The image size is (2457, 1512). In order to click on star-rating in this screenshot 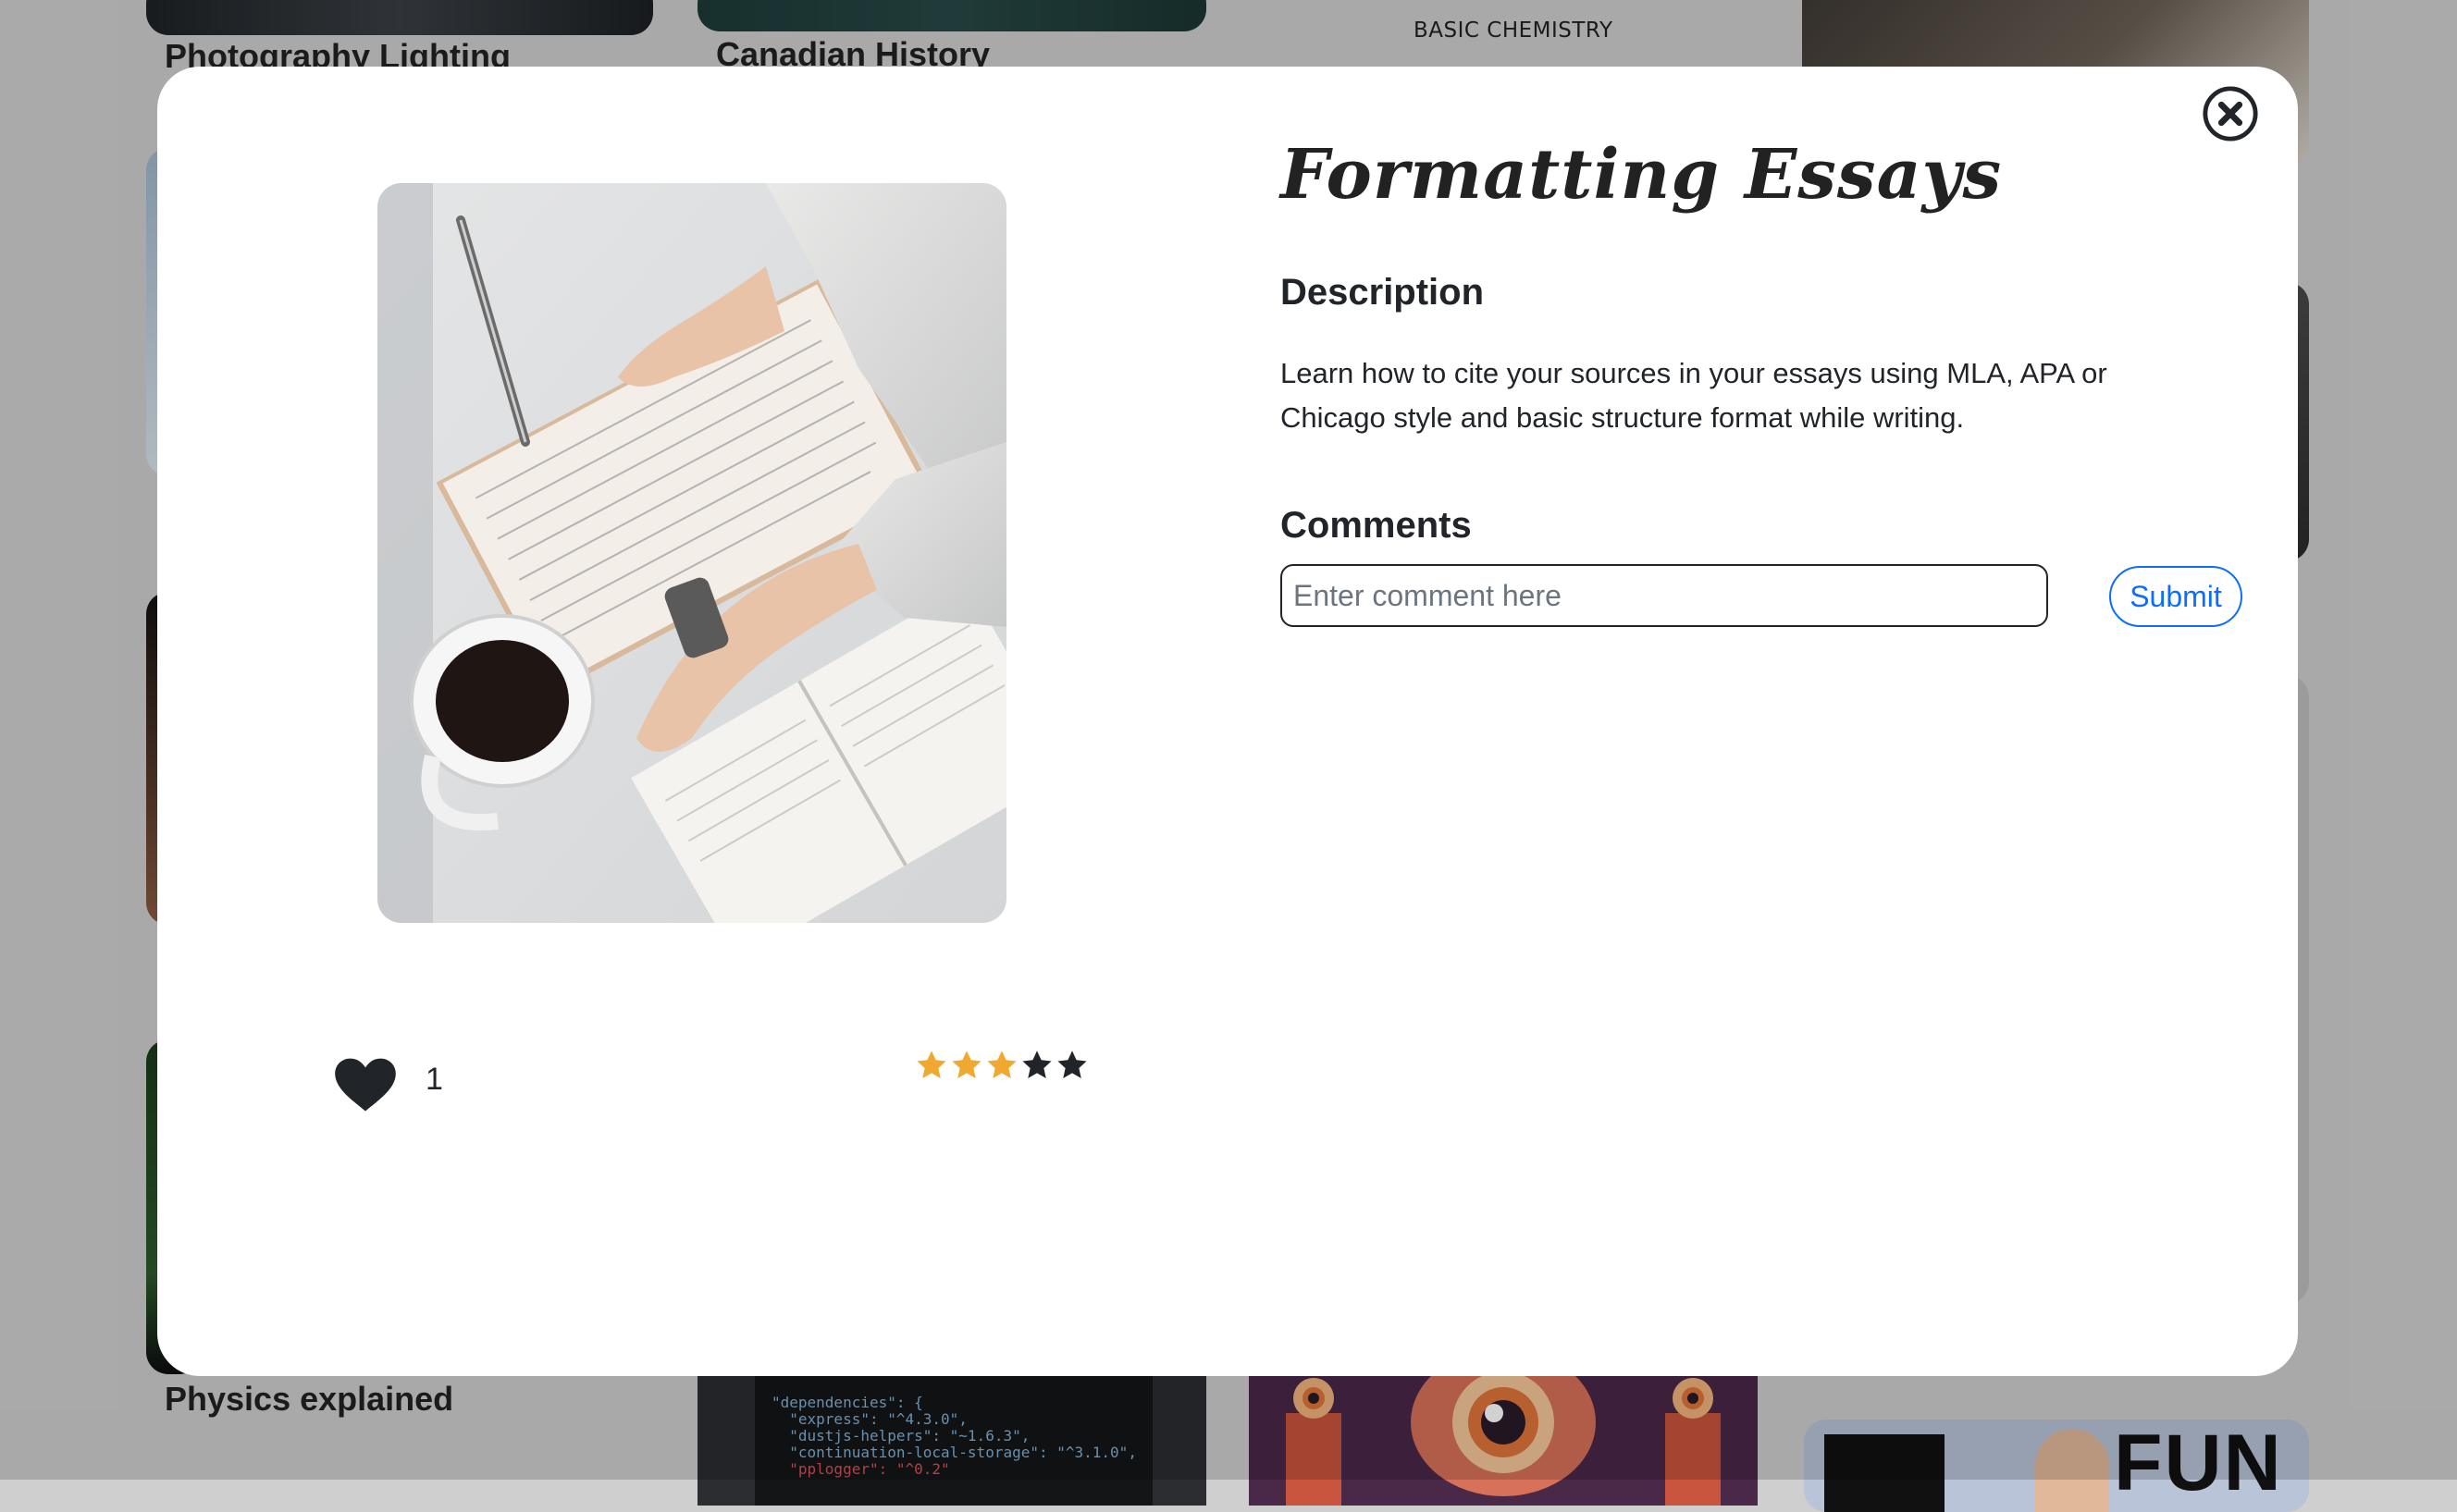, I will do `click(1002, 1065)`.